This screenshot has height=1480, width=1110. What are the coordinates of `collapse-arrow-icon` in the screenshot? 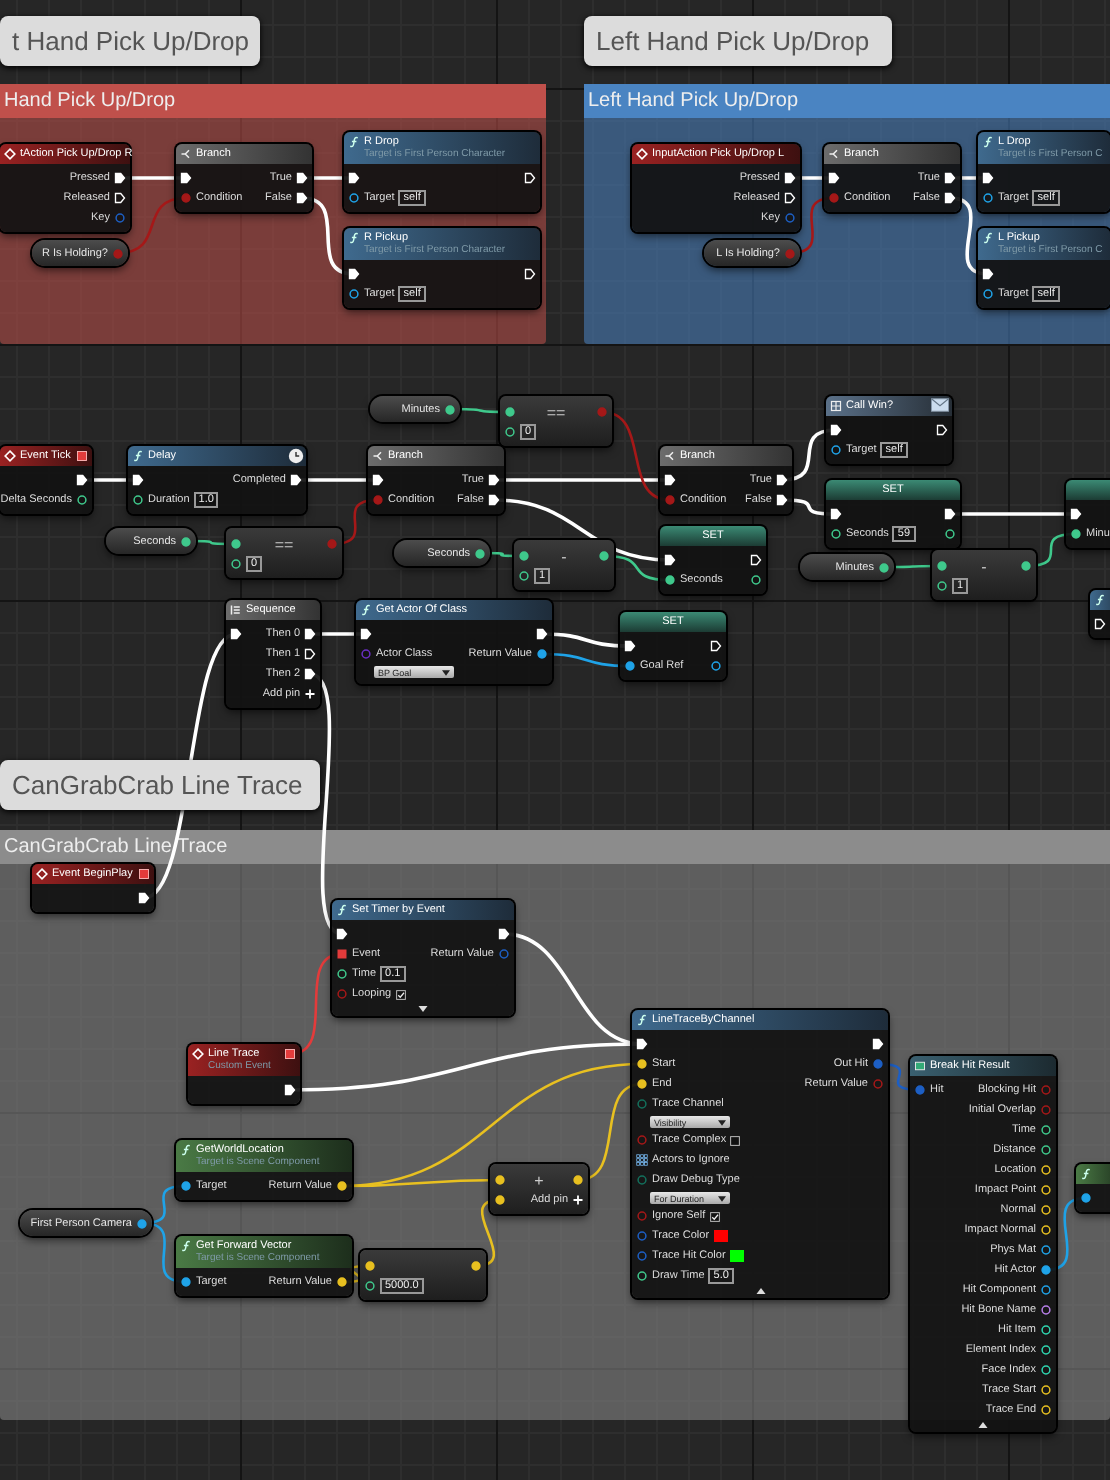 It's located at (983, 1425).